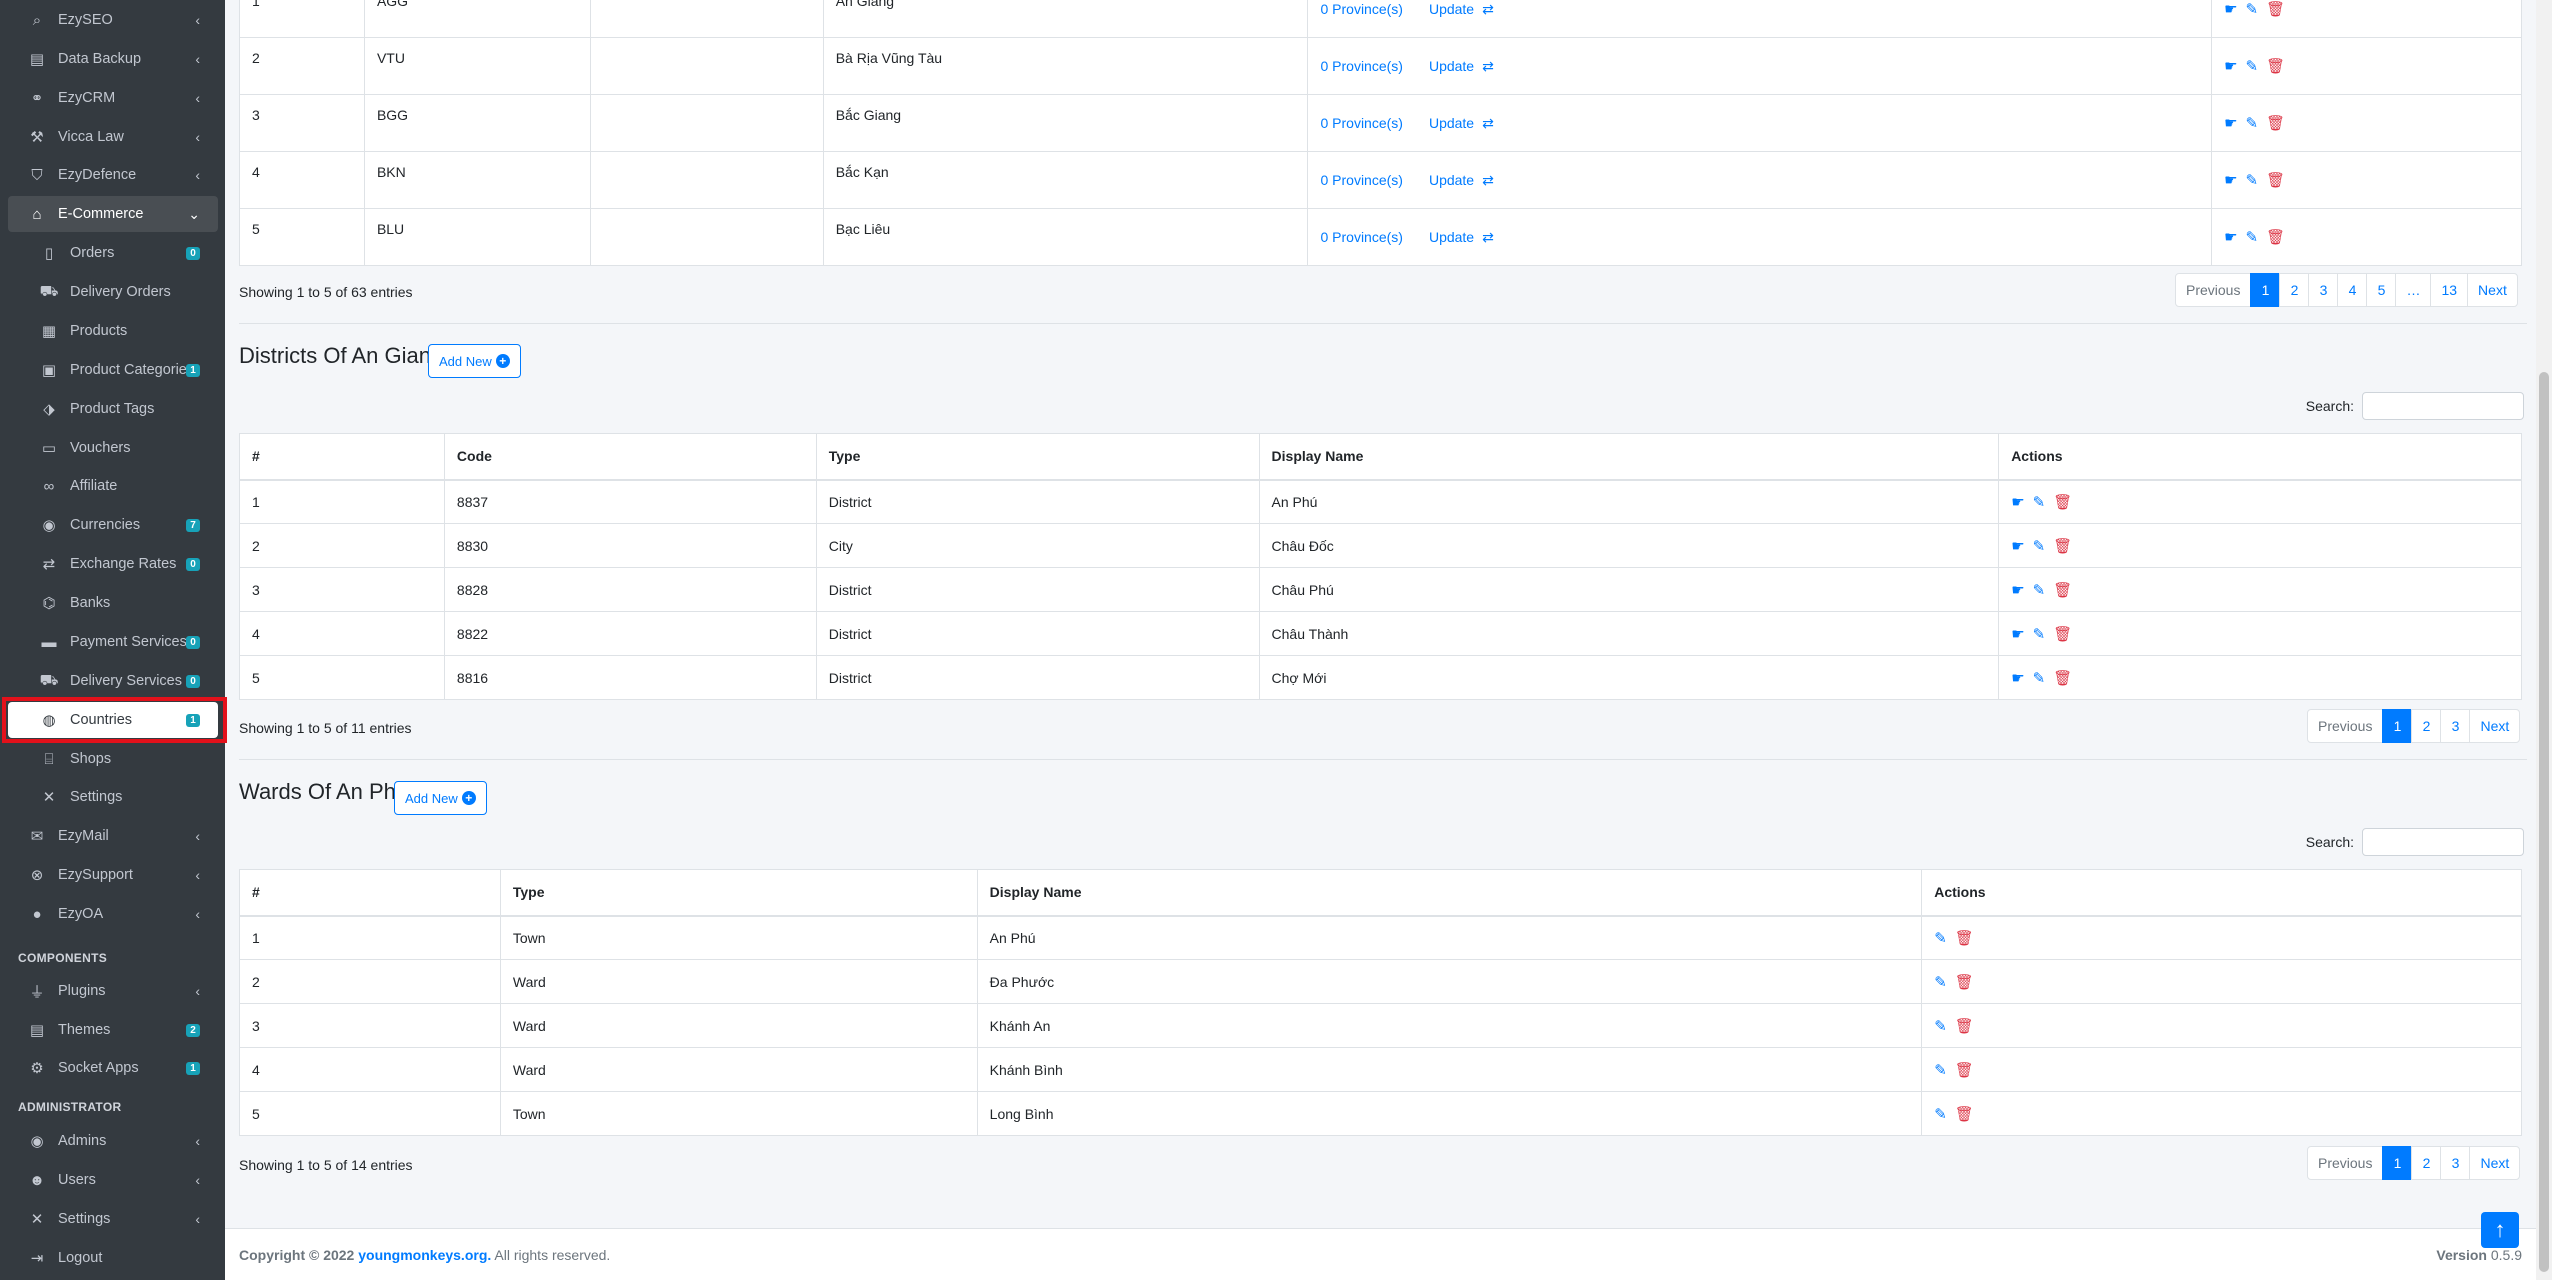 This screenshot has height=1280, width=2552. What do you see at coordinates (113, 1219) in the screenshot?
I see `sidebar-item-settings: ✕ Settings ‹` at bounding box center [113, 1219].